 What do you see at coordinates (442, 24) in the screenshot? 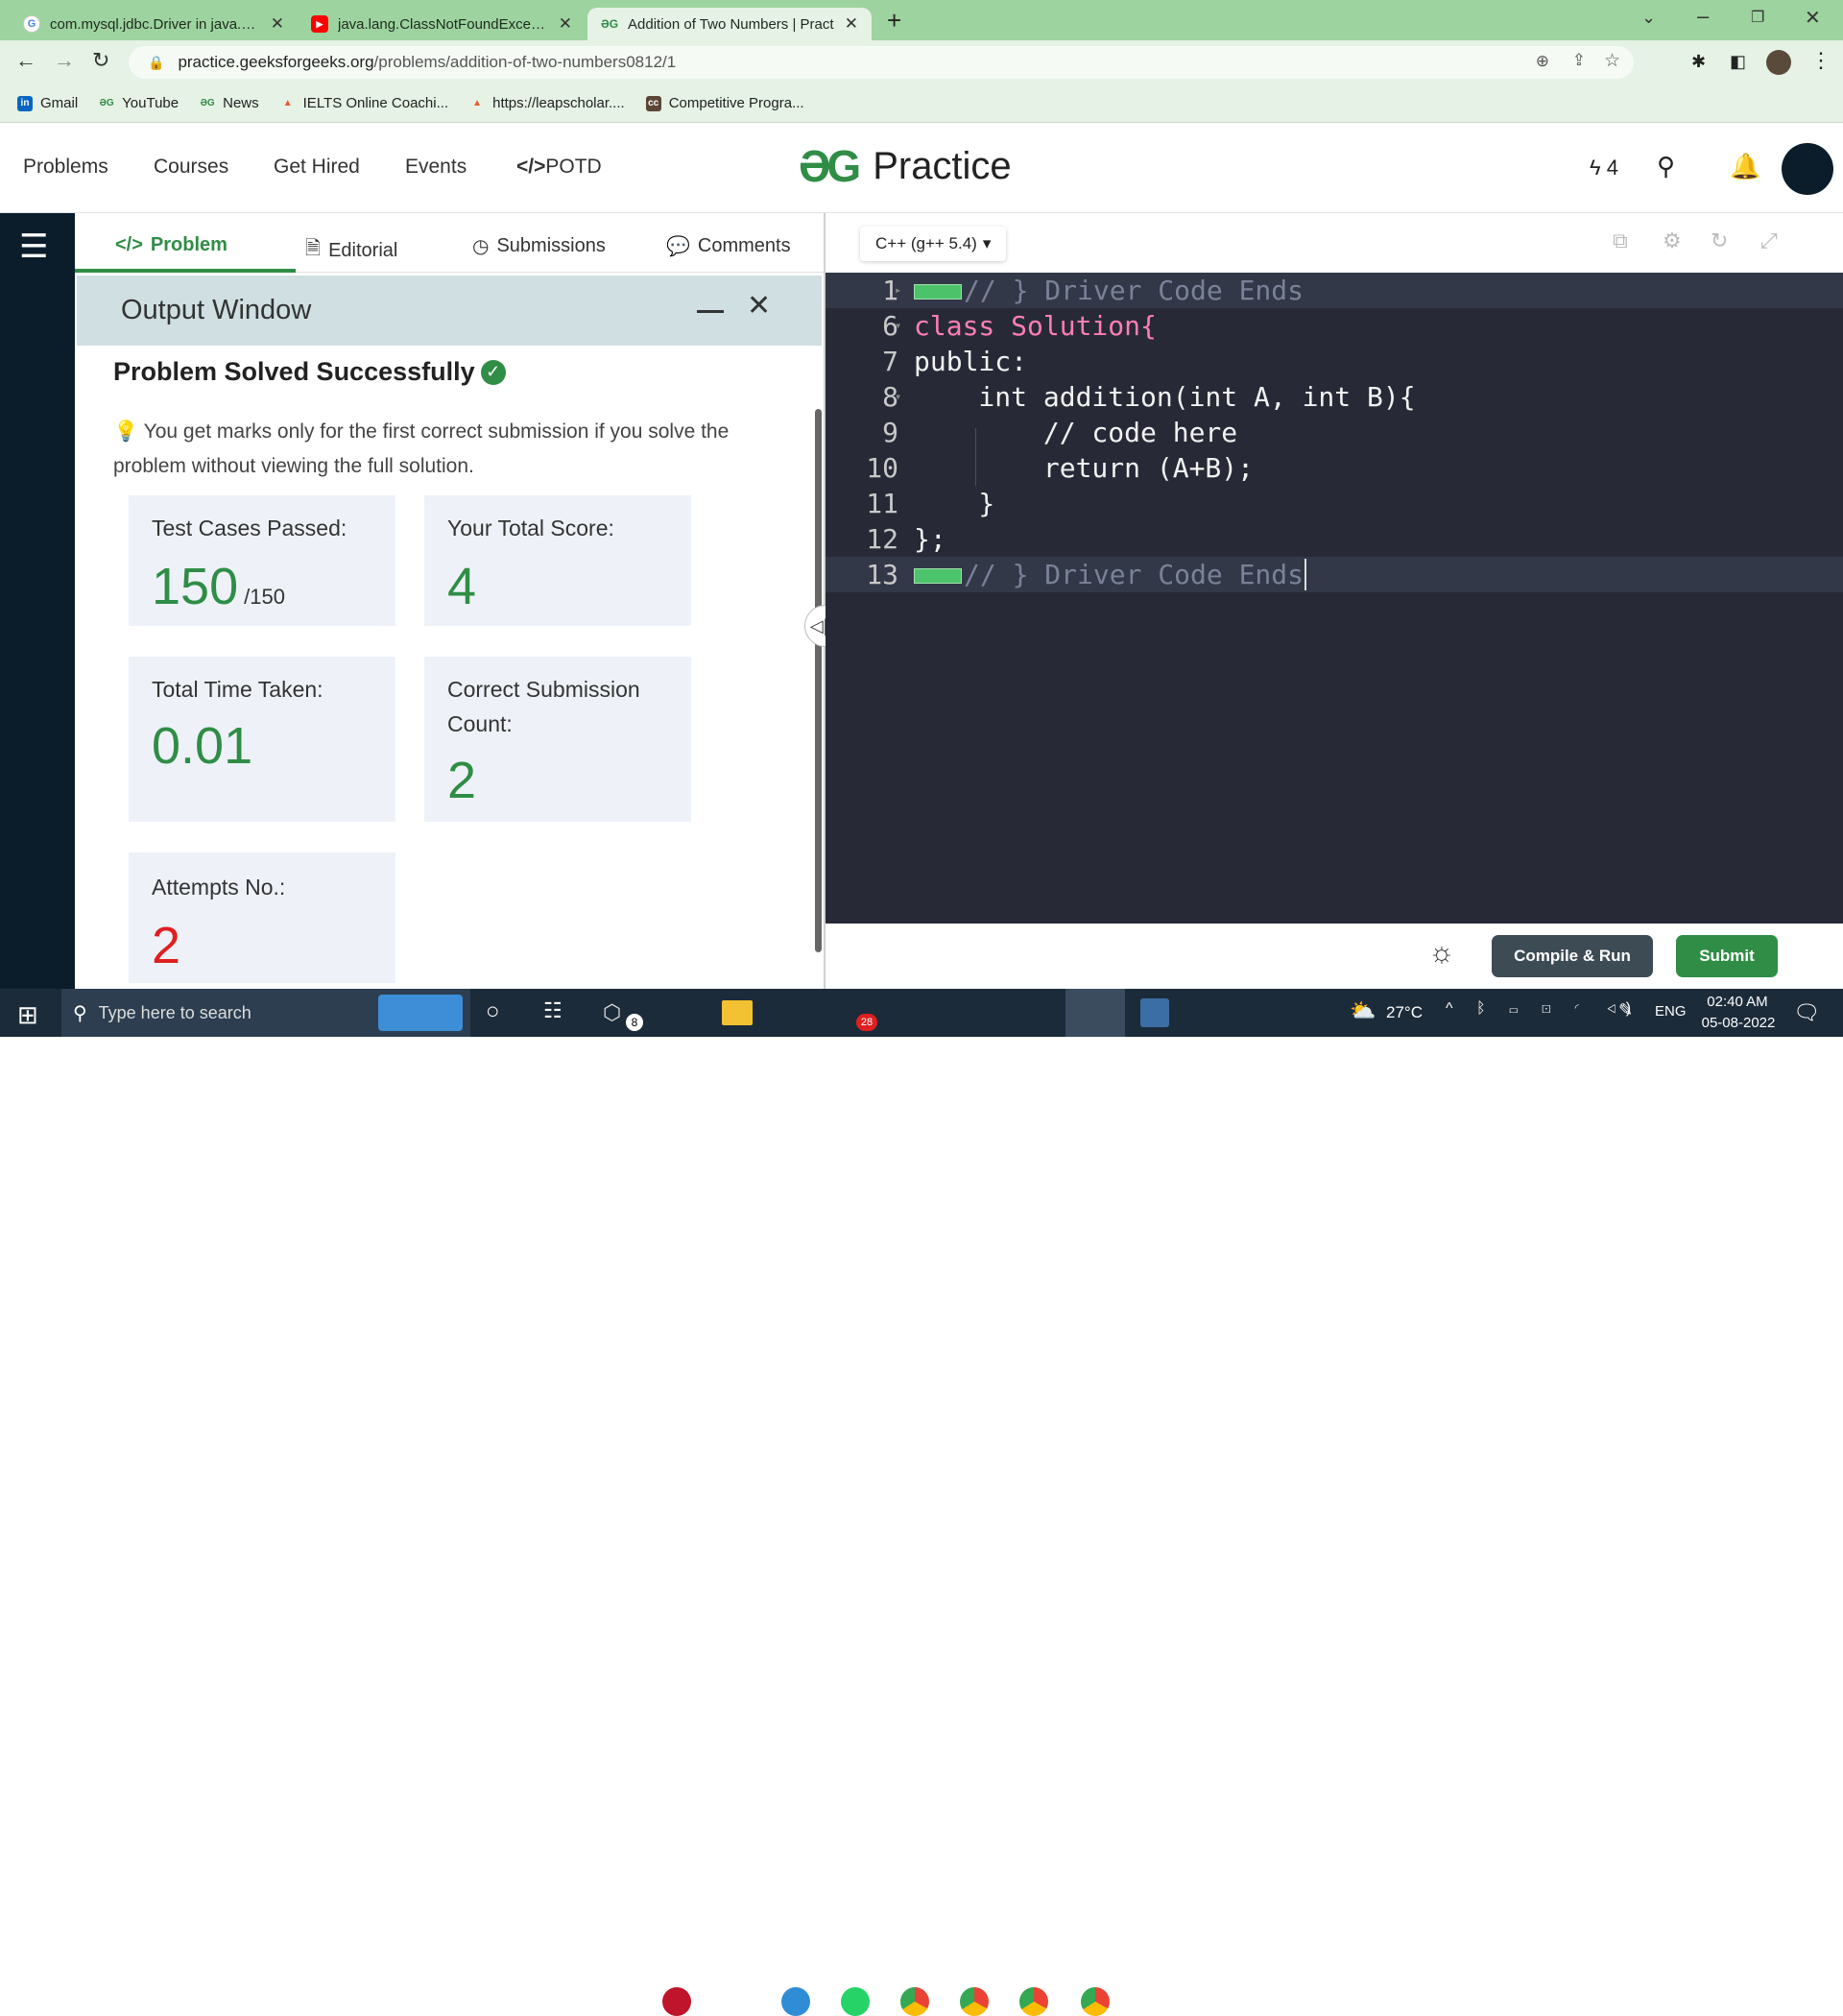
I see `browser-tab: ▶ java.lang.ClassNotFoundExceptio ✕` at bounding box center [442, 24].